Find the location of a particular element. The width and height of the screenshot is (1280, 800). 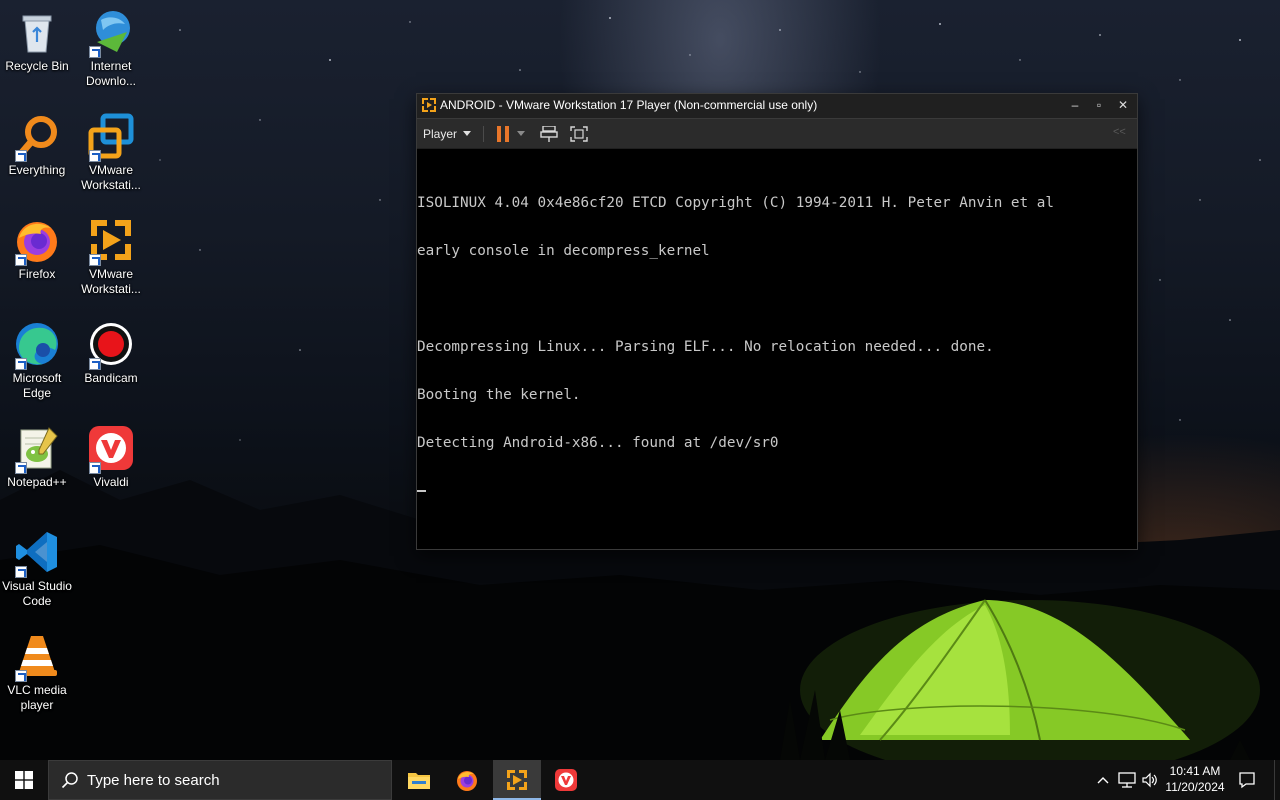

file-explorer-icon is located at coordinates (419, 781).